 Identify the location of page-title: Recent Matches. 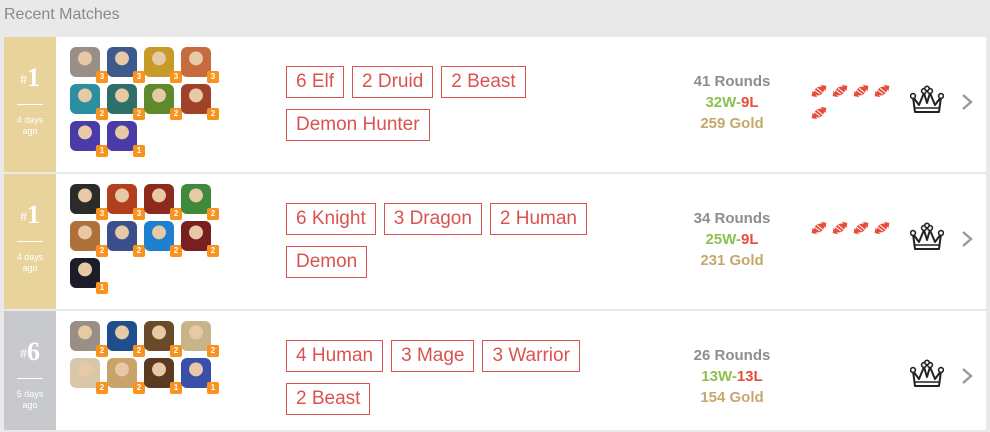
(62, 14).